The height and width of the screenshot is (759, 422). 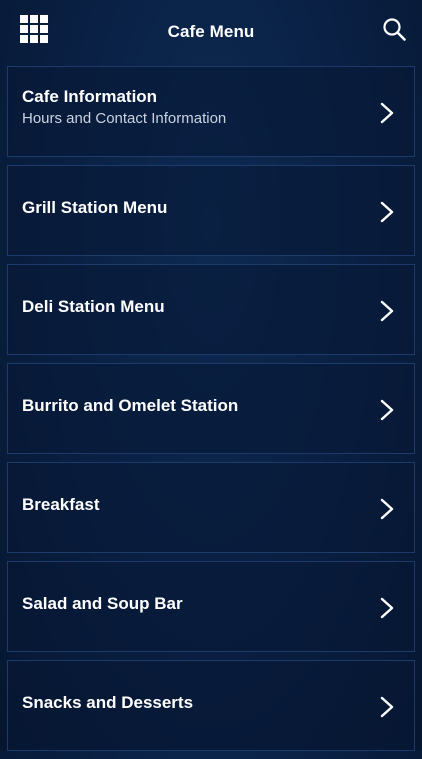 I want to click on menu-item-title: Deli Station Menu, so click(x=93, y=306).